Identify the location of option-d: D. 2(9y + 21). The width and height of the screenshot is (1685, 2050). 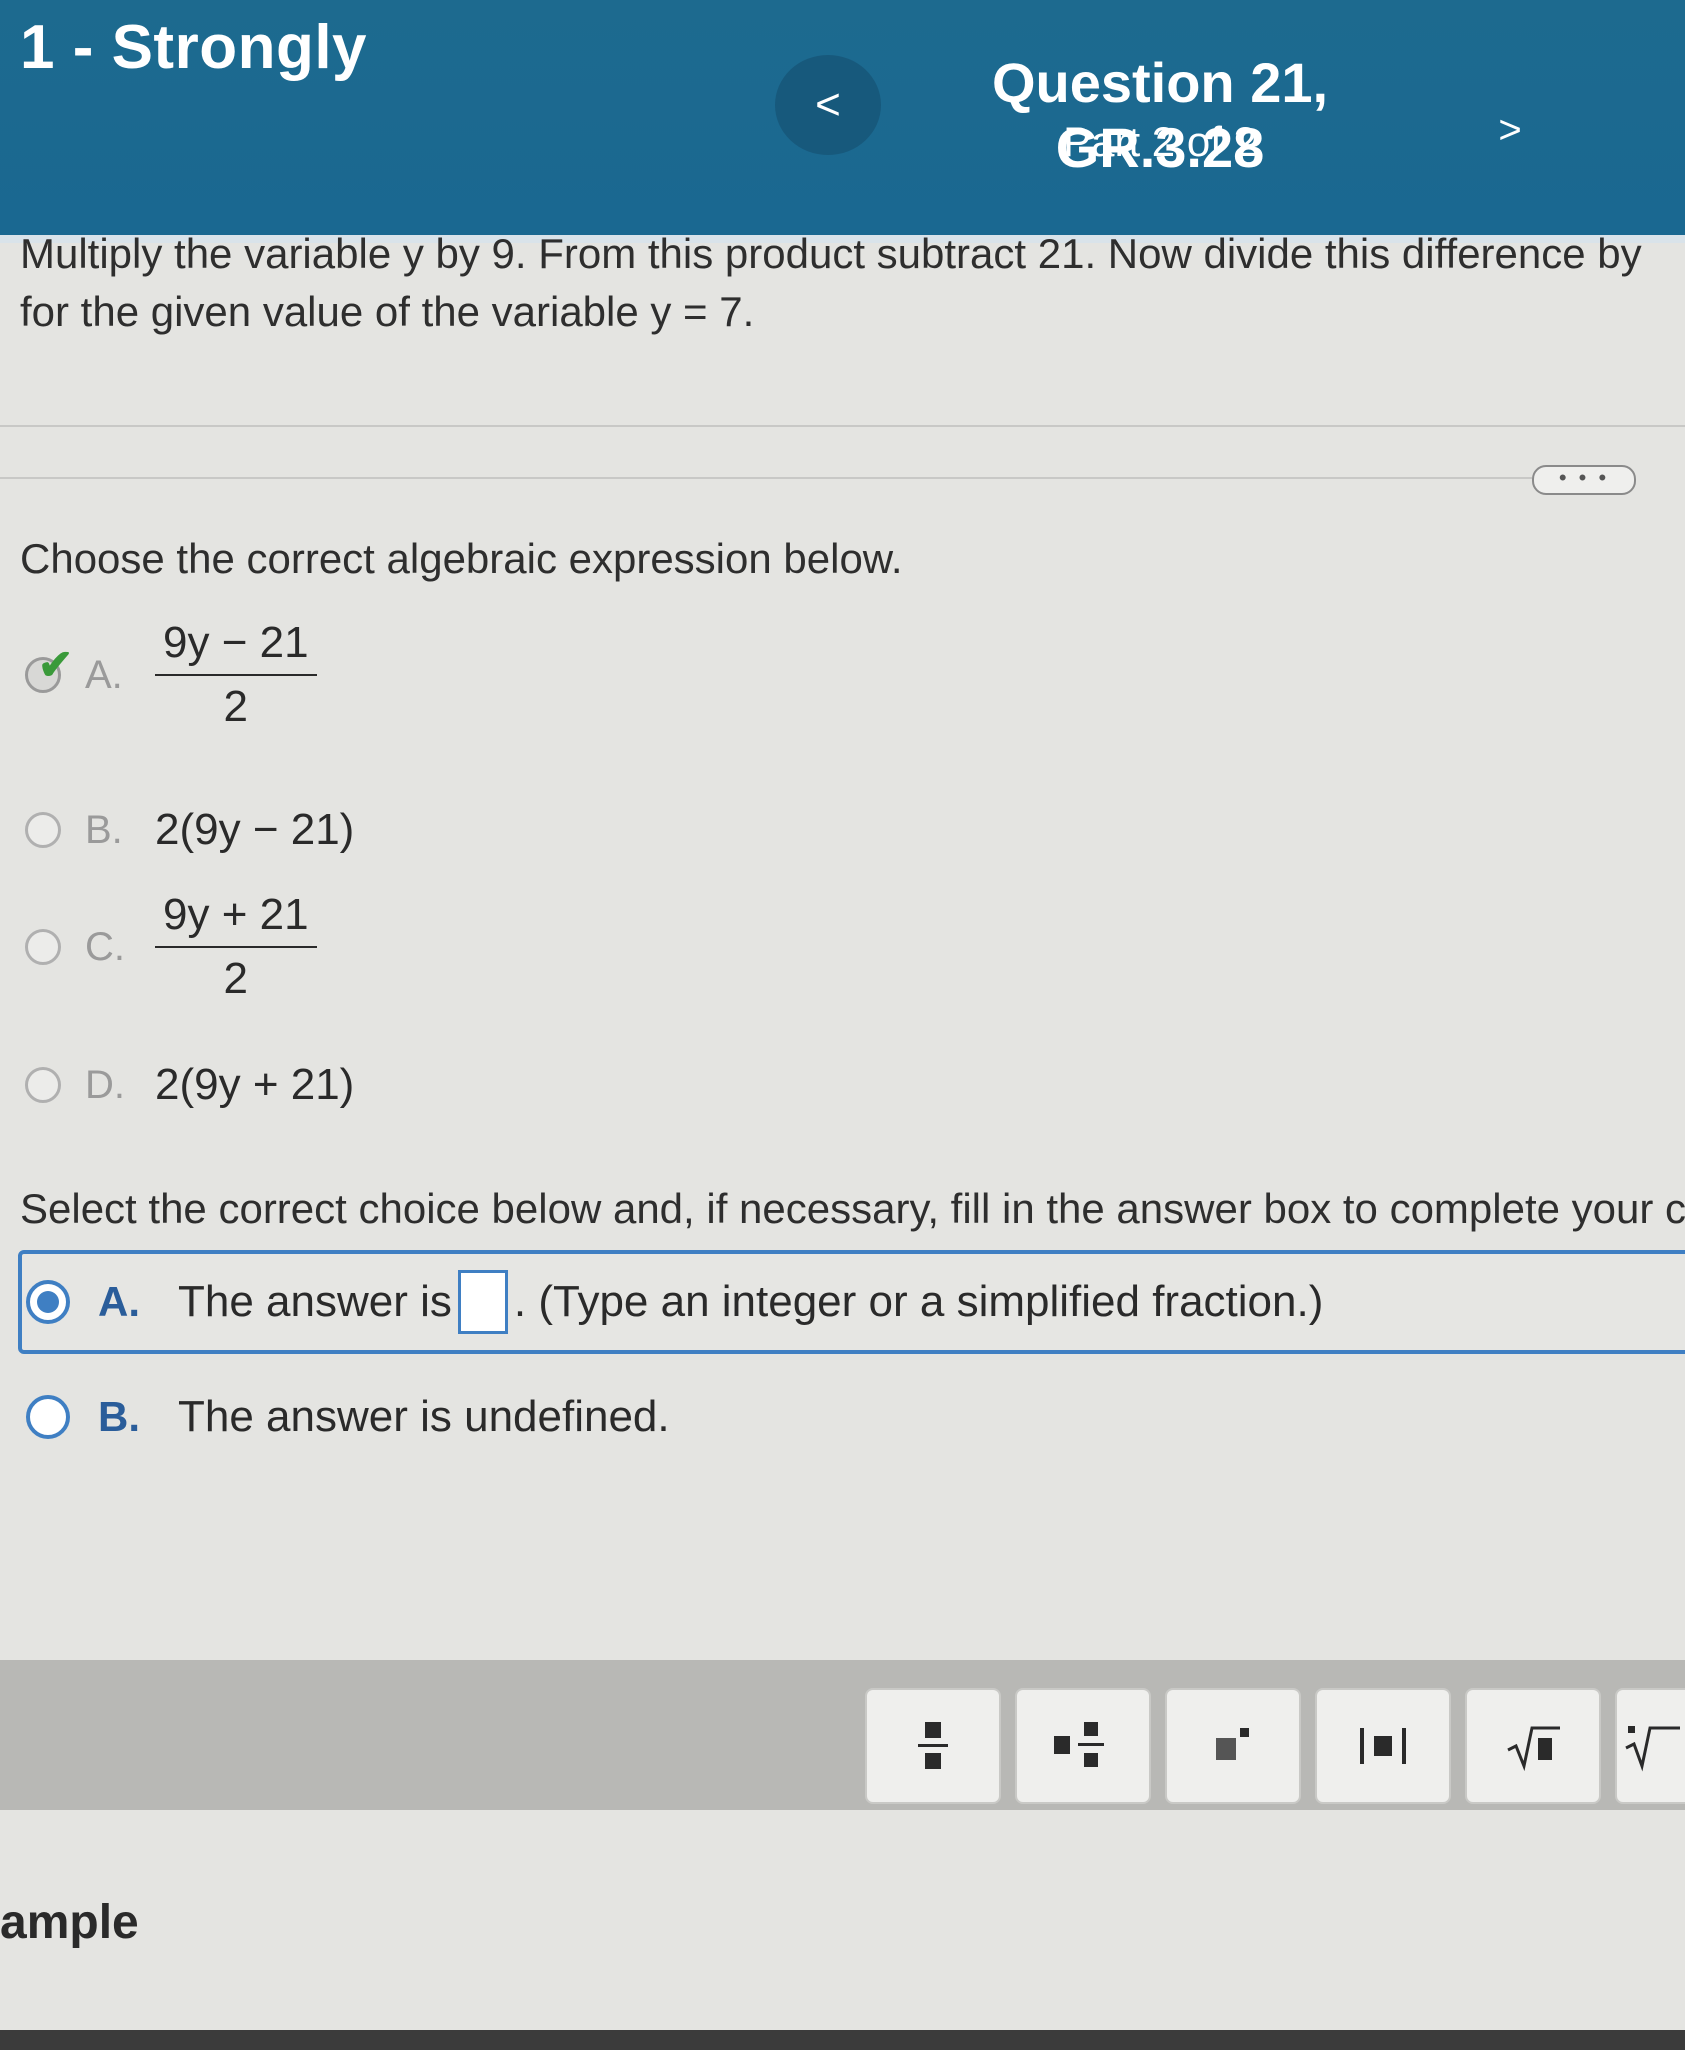
(189, 1085).